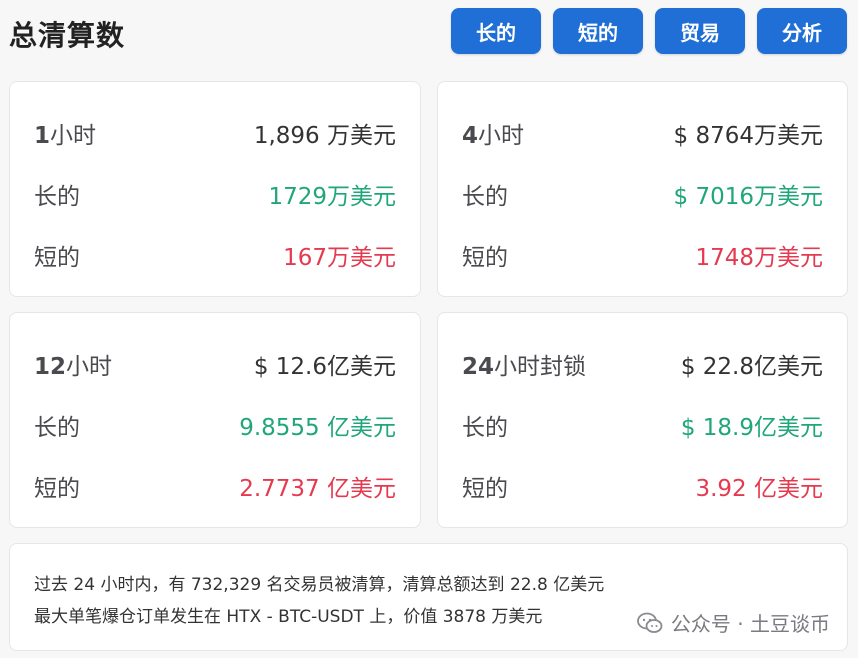 The height and width of the screenshot is (658, 858). What do you see at coordinates (67, 35) in the screenshot?
I see `page-title: 总清算数` at bounding box center [67, 35].